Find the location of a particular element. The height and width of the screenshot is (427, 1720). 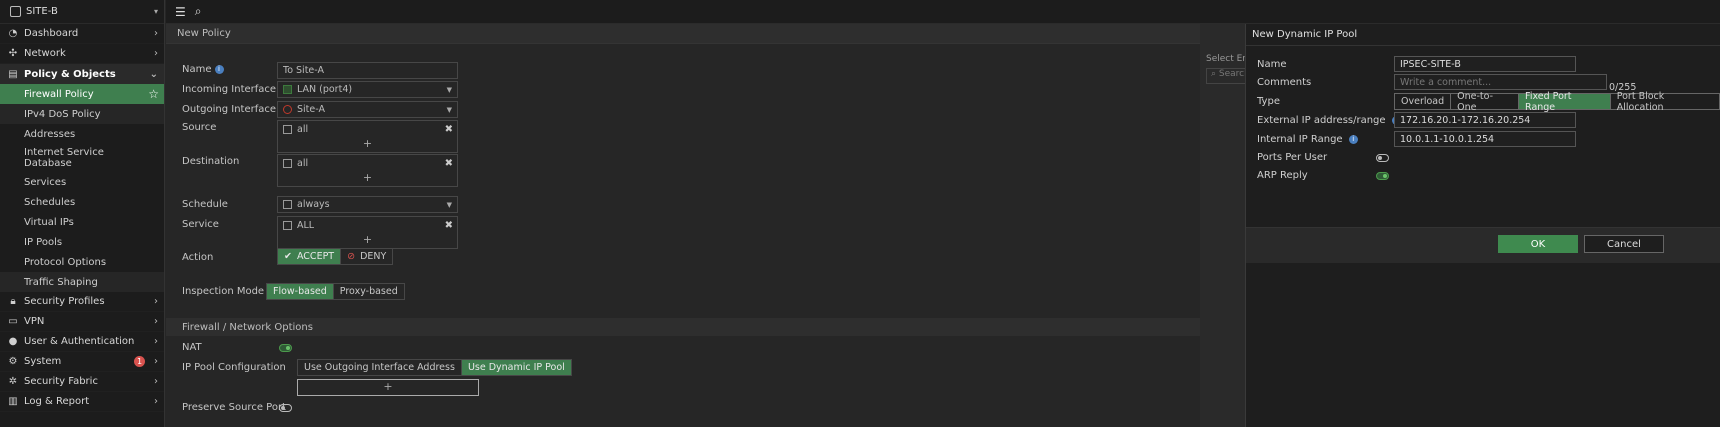

nav-label: User & Authentication is located at coordinates (79, 341).